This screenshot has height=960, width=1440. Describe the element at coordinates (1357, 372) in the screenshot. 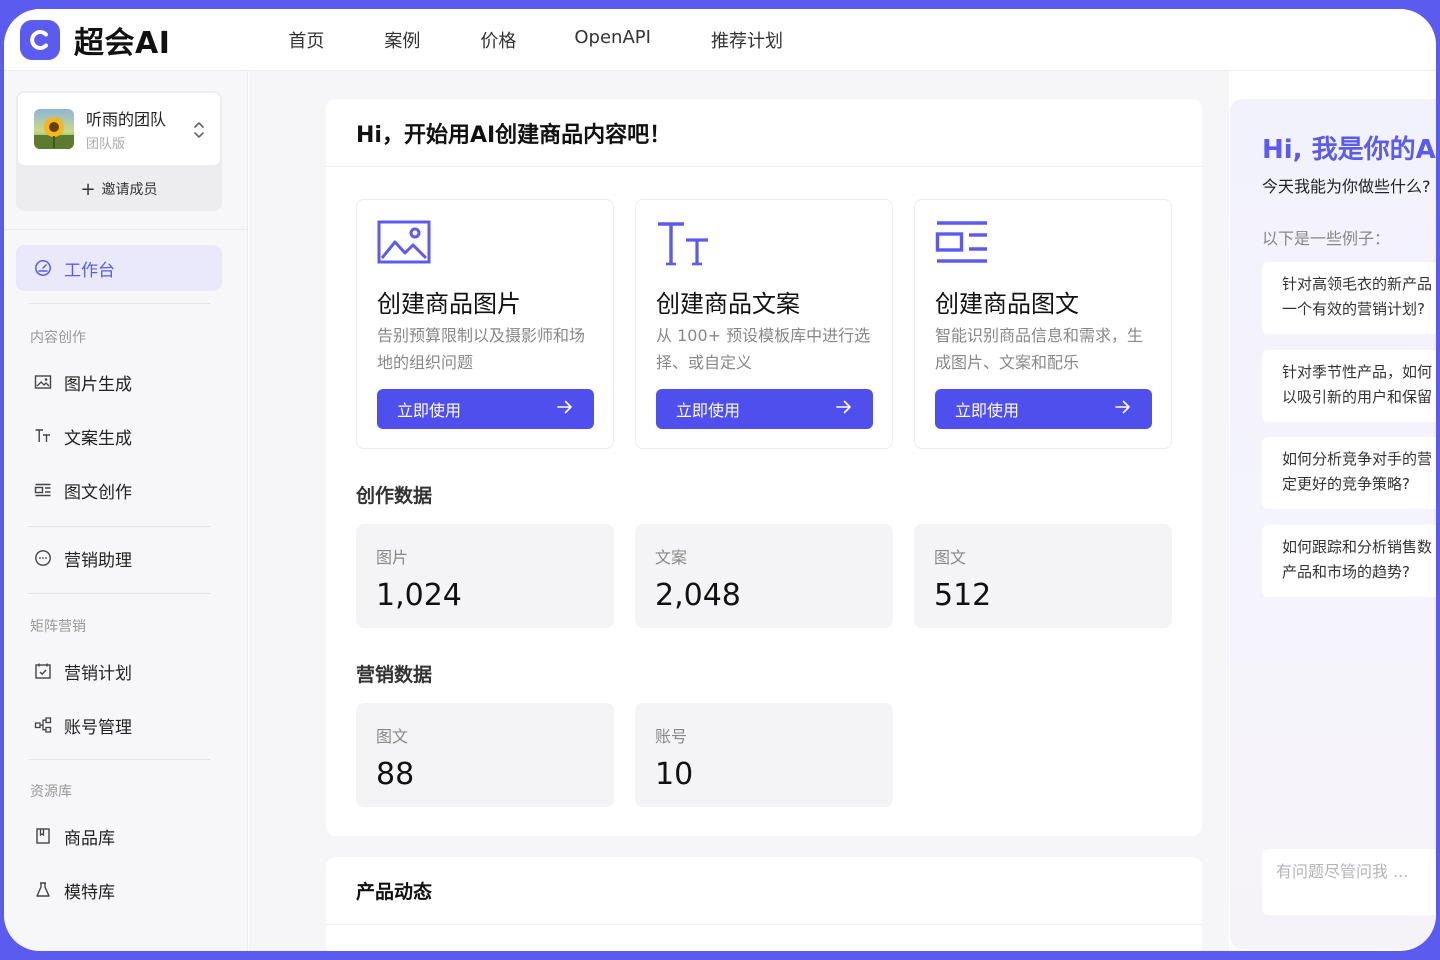

I see `question-line: 针对季节性产品，如何` at that location.